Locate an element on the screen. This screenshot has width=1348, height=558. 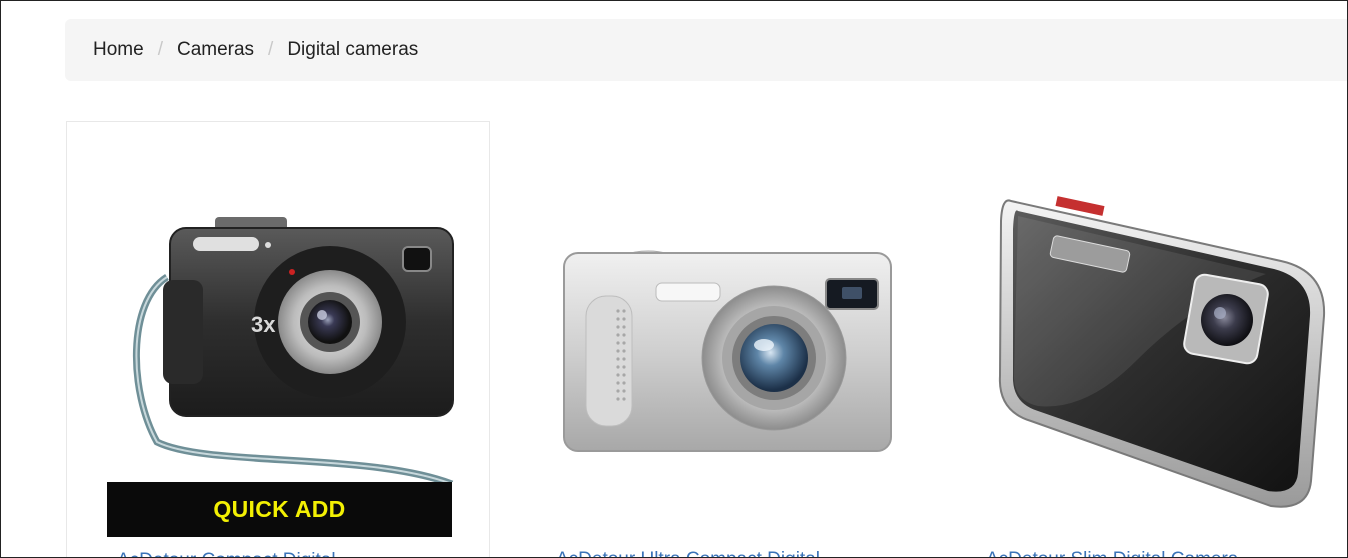
zoom-label: 3x is located at coordinates (263, 324).